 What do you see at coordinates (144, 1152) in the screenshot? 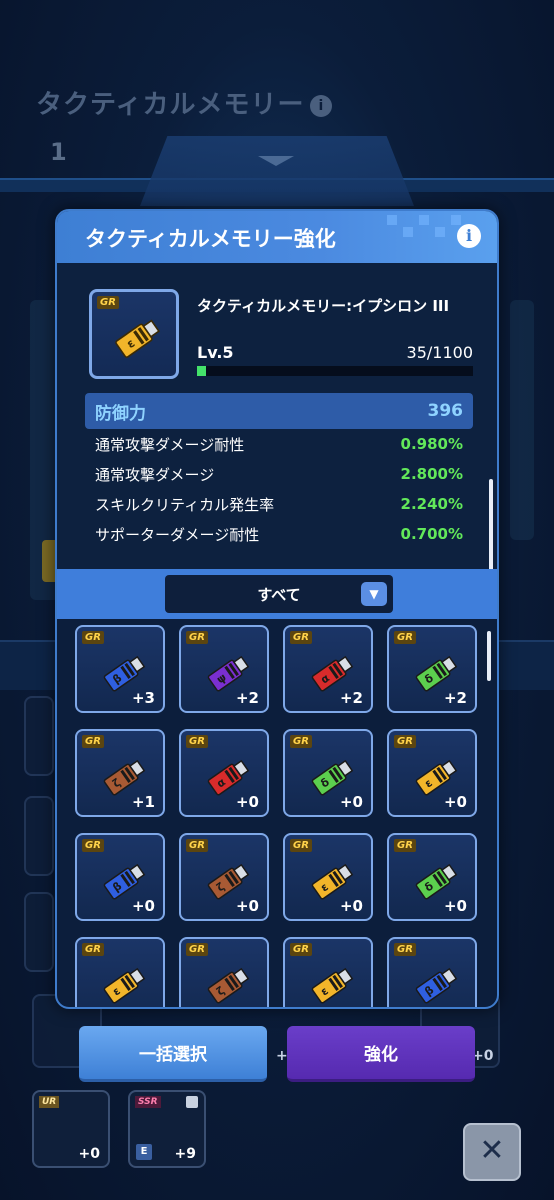
I see `equipped-badge: E` at bounding box center [144, 1152].